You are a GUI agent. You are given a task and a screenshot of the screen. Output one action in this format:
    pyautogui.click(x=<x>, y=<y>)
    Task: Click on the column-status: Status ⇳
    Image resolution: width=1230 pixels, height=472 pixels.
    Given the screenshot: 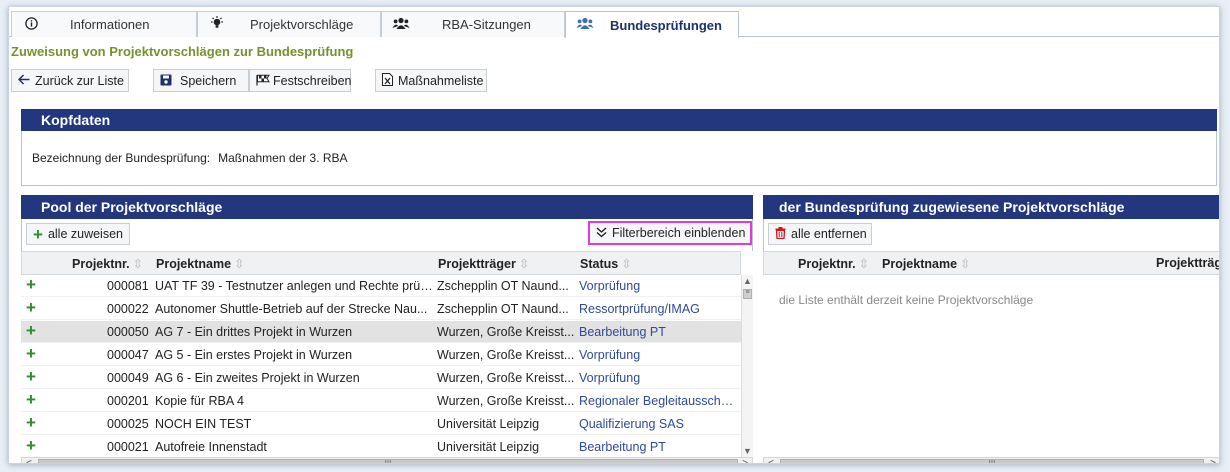 What is the action you would take?
    pyautogui.click(x=606, y=263)
    